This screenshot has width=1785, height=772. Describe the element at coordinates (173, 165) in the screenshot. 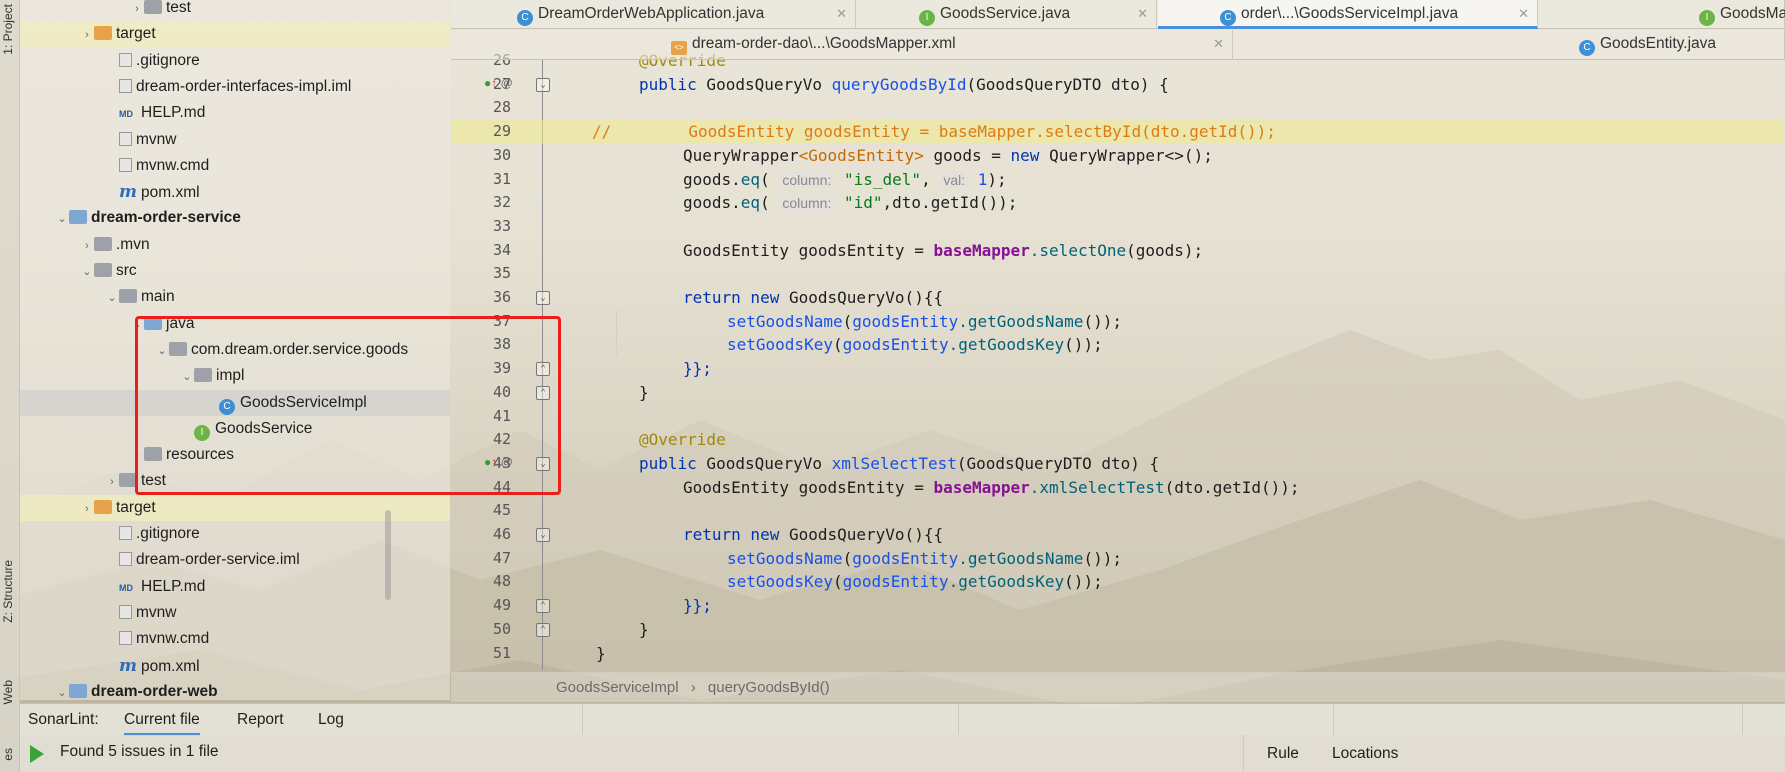

I see `tree-item-label: mvnw.cmd` at that location.